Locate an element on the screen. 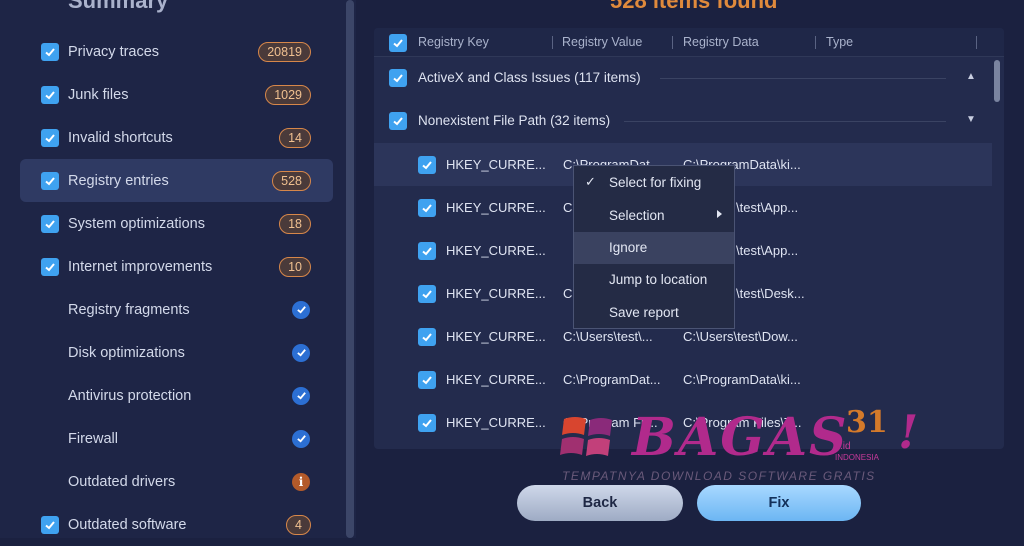  count-badge: 528 is located at coordinates (291, 180).